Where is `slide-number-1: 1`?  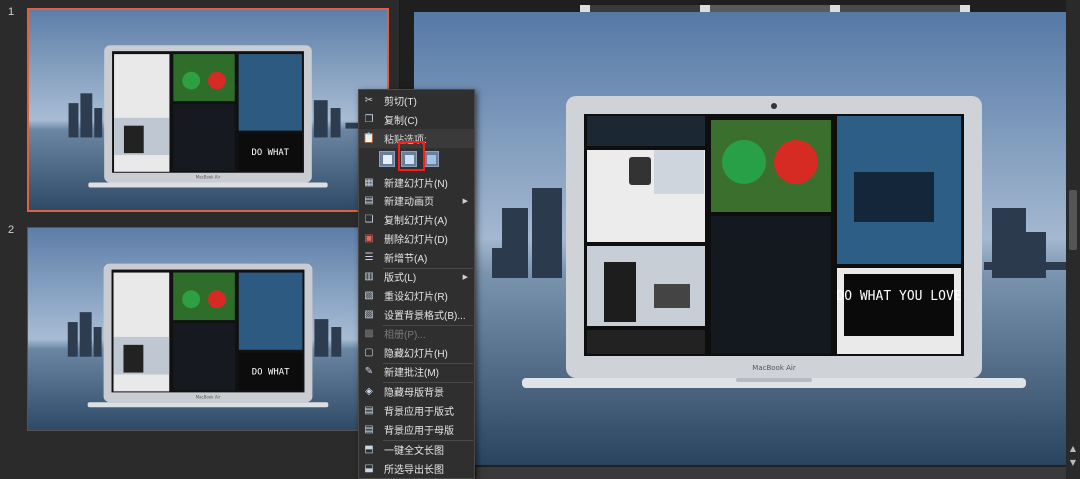 slide-number-1: 1 is located at coordinates (11, 12).